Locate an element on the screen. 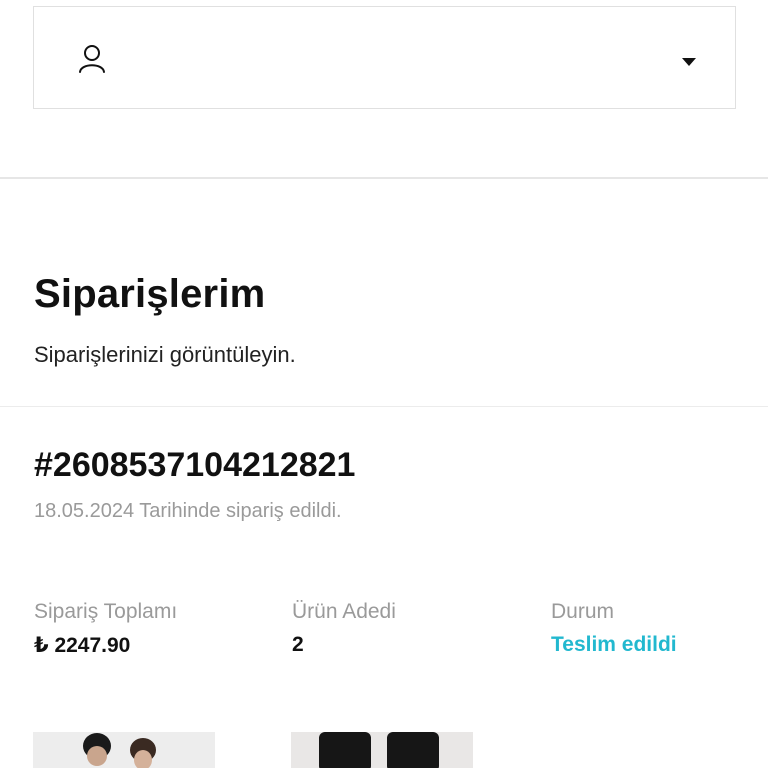  page-subtitle: Siparişlerinizi görüntüleyin. is located at coordinates (165, 354).